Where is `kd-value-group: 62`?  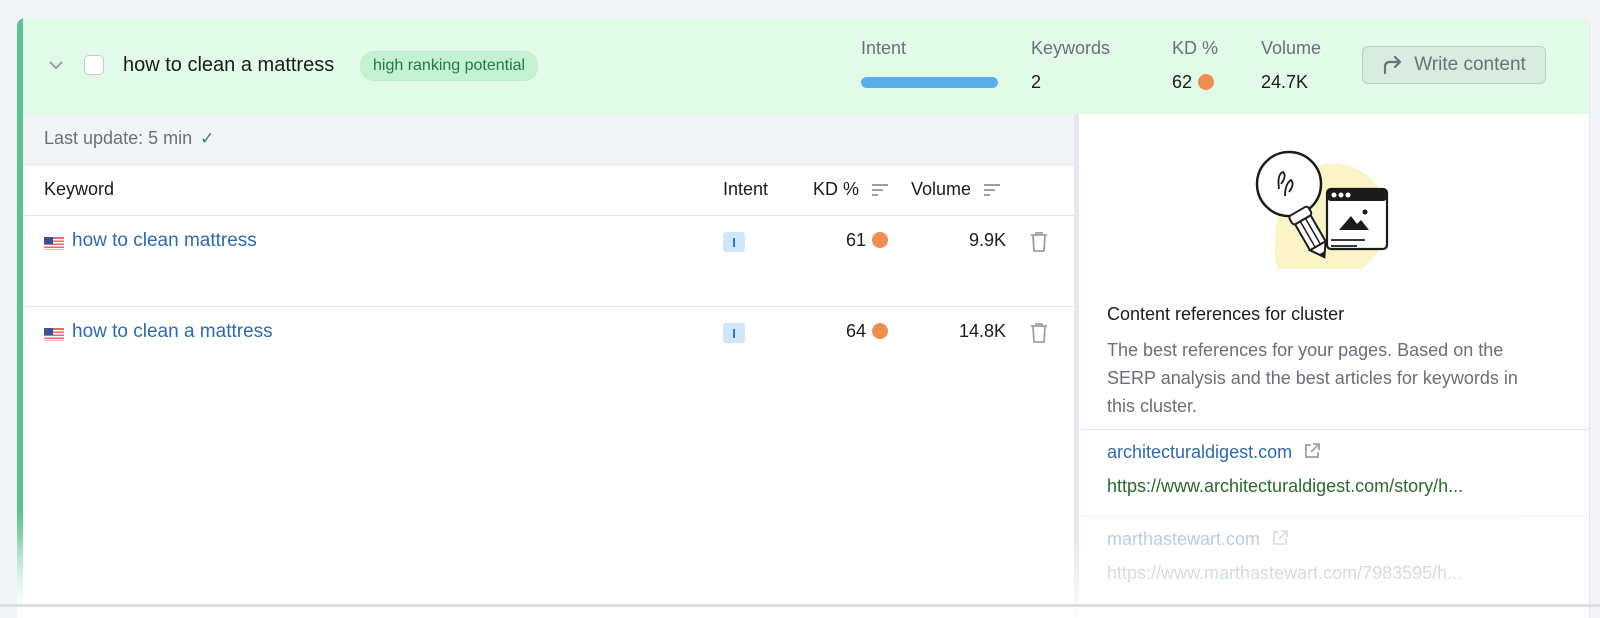
kd-value-group: 62 is located at coordinates (1193, 82).